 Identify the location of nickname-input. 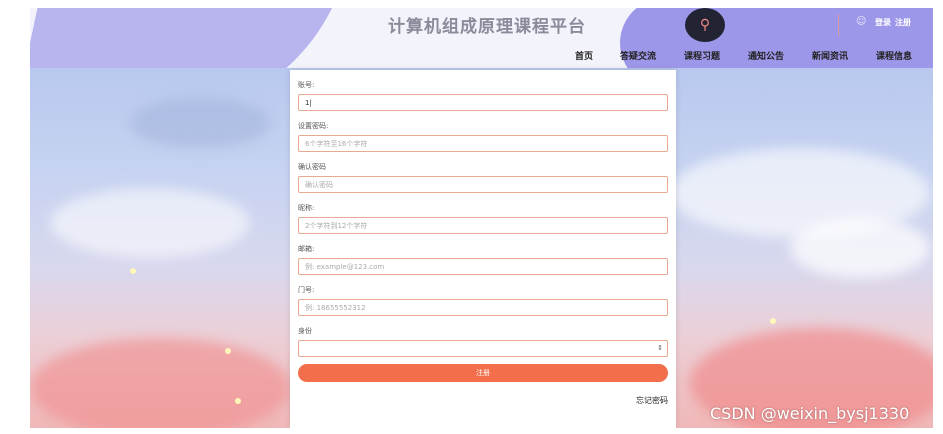
(483, 225).